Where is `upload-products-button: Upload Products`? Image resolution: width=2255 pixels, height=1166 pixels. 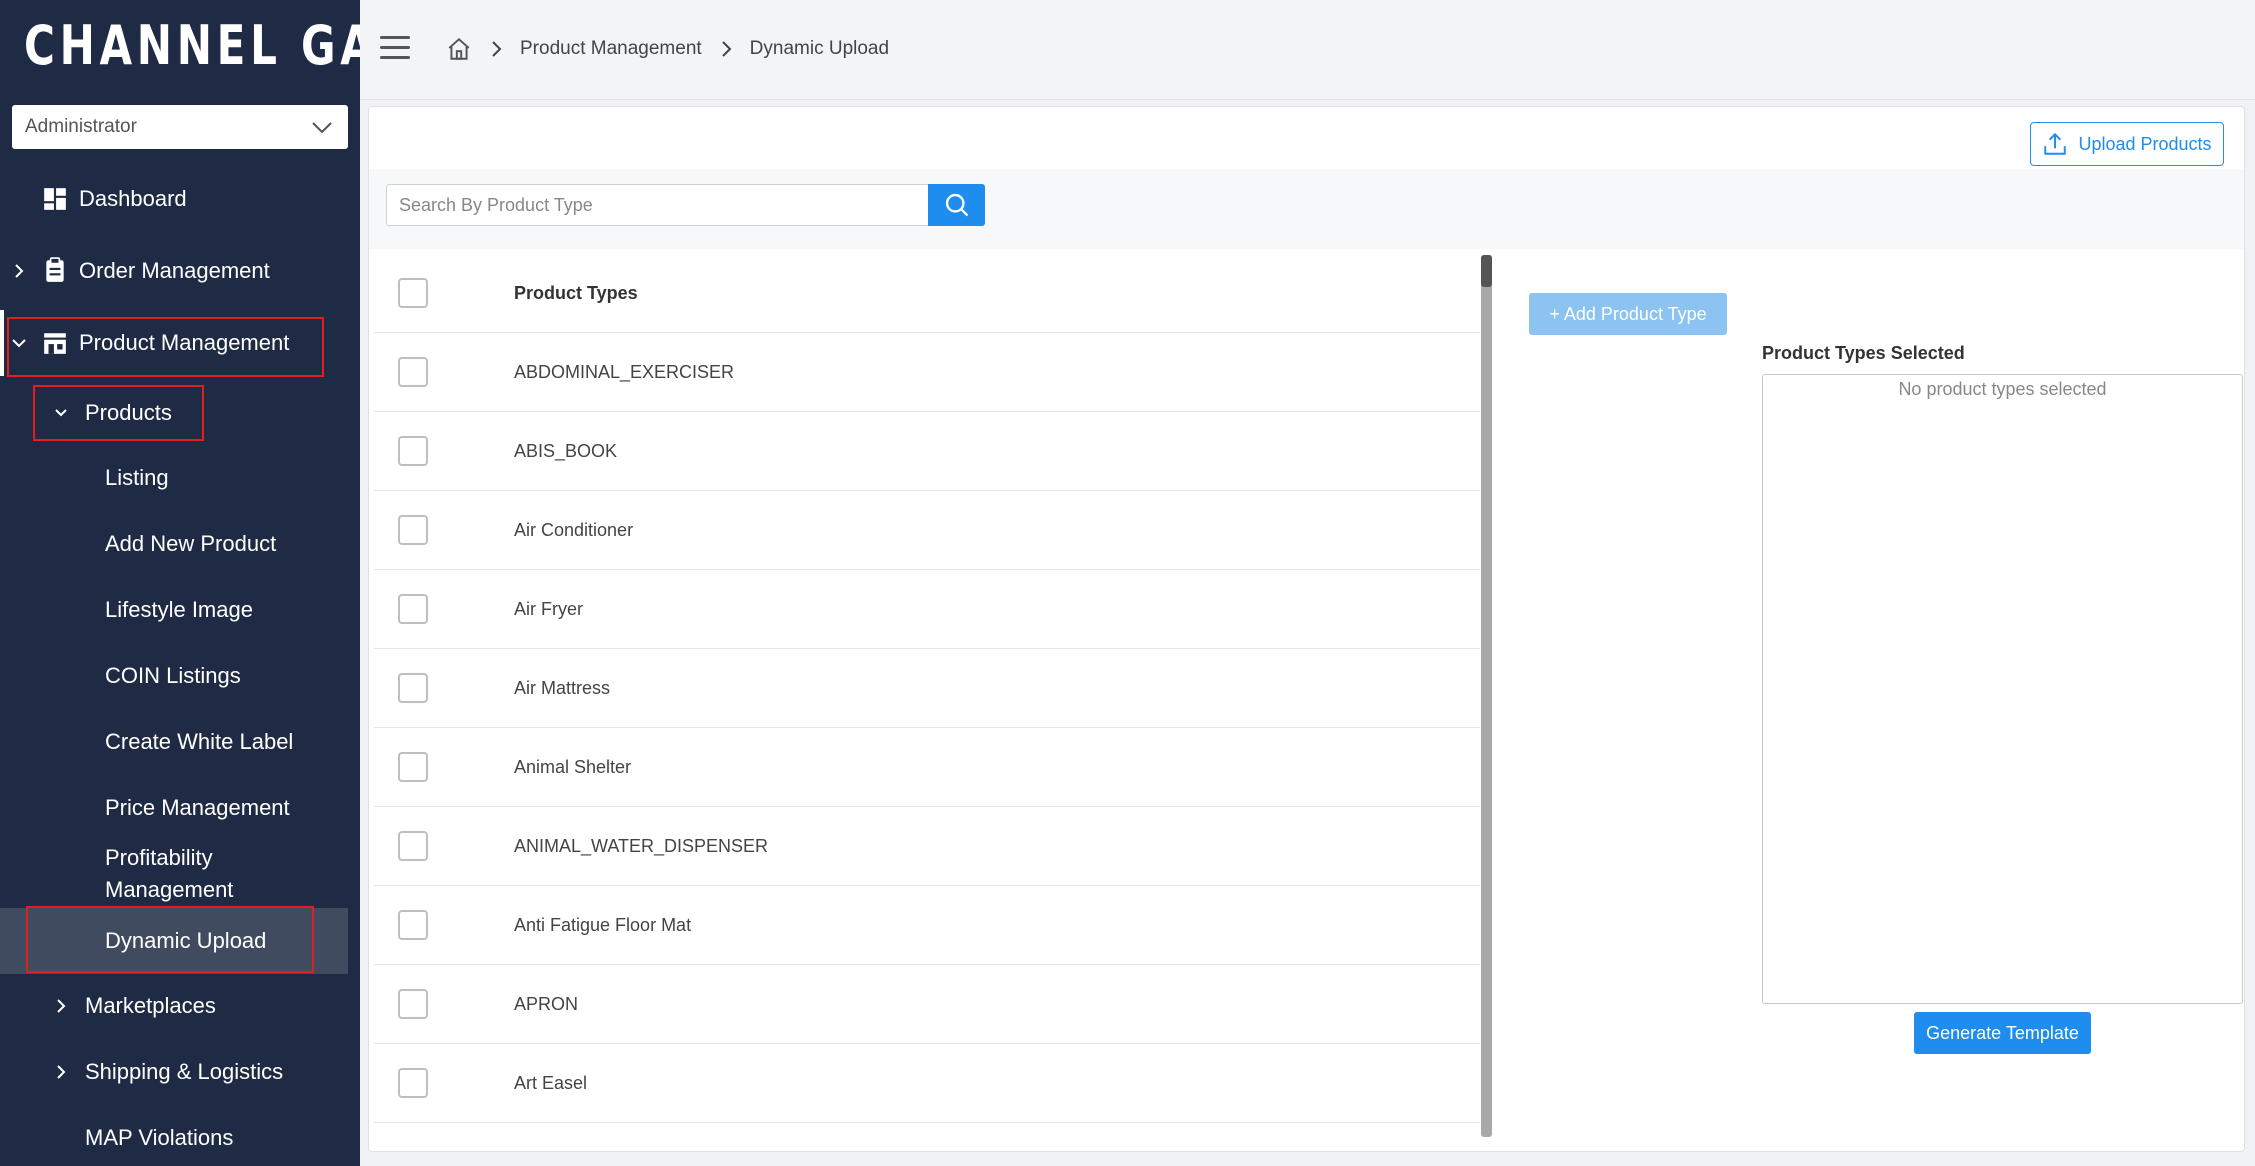
upload-products-button: Upload Products is located at coordinates (2127, 144).